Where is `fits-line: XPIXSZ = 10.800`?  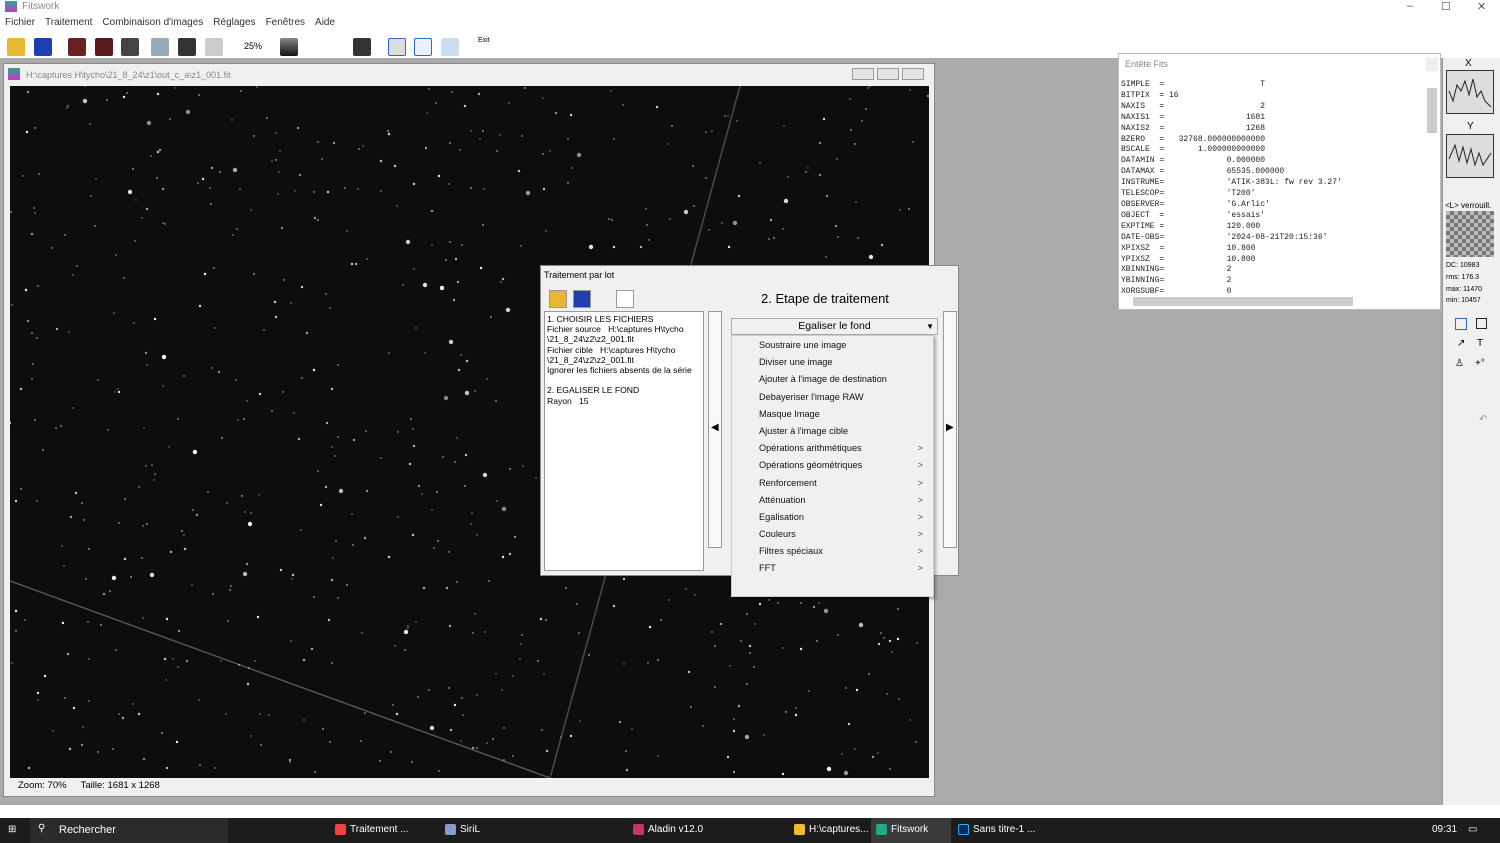 fits-line: XPIXSZ = 10.800 is located at coordinates (1188, 248).